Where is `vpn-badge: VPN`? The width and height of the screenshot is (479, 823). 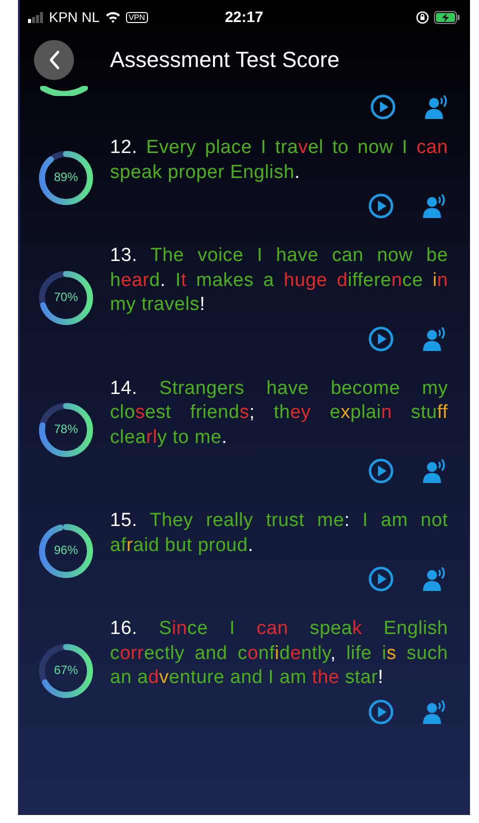 vpn-badge: VPN is located at coordinates (137, 17).